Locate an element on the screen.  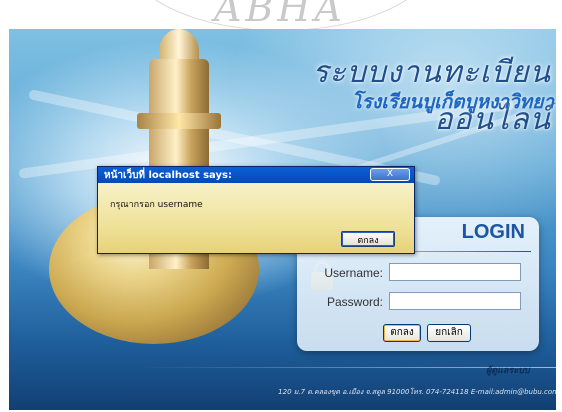
admin-link: ผู้ดูแลระบบ is located at coordinates (508, 370).